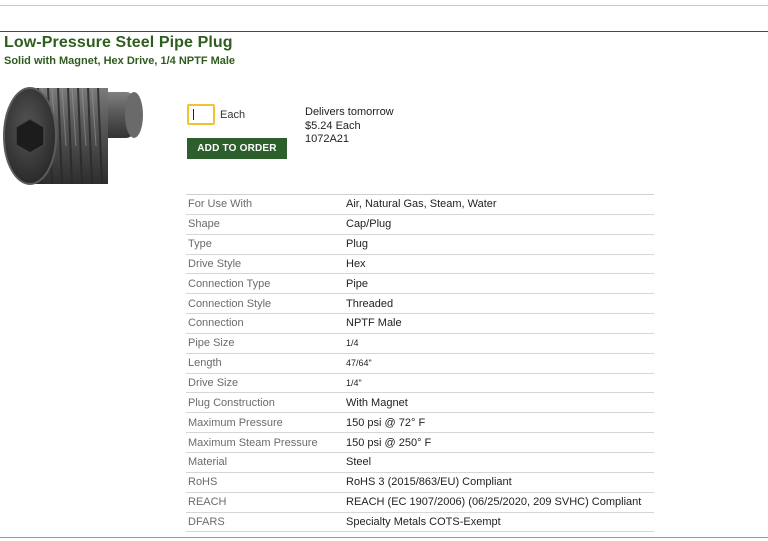 Image resolution: width=768 pixels, height=541 pixels. Describe the element at coordinates (204, 224) in the screenshot. I see `spec-label: Shape` at that location.